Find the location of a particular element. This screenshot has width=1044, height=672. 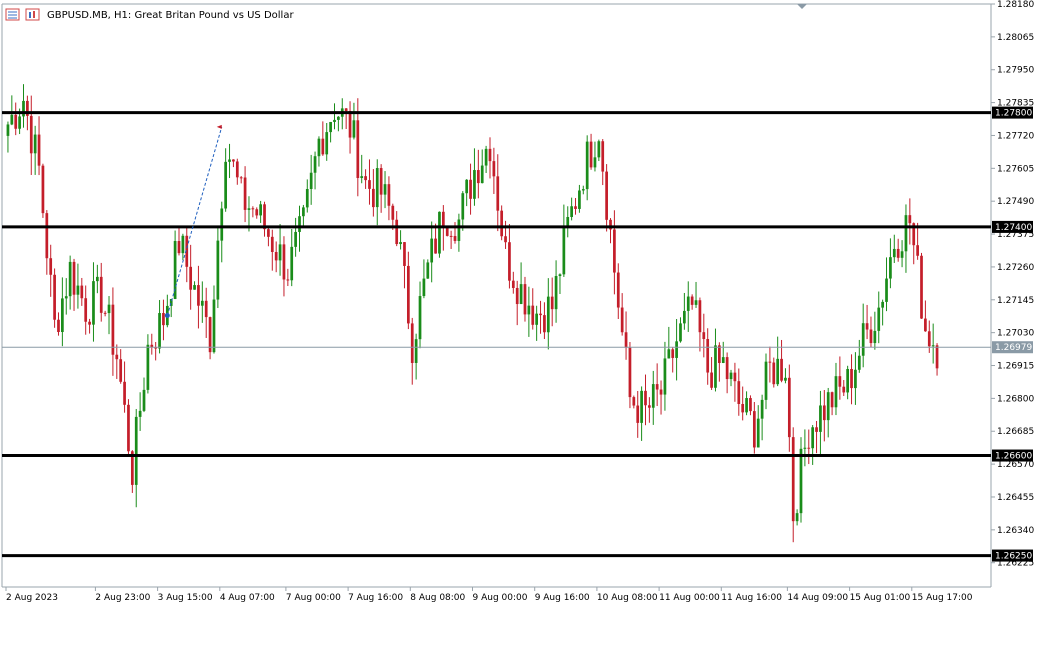

chart-type-icon is located at coordinates (32, 14).